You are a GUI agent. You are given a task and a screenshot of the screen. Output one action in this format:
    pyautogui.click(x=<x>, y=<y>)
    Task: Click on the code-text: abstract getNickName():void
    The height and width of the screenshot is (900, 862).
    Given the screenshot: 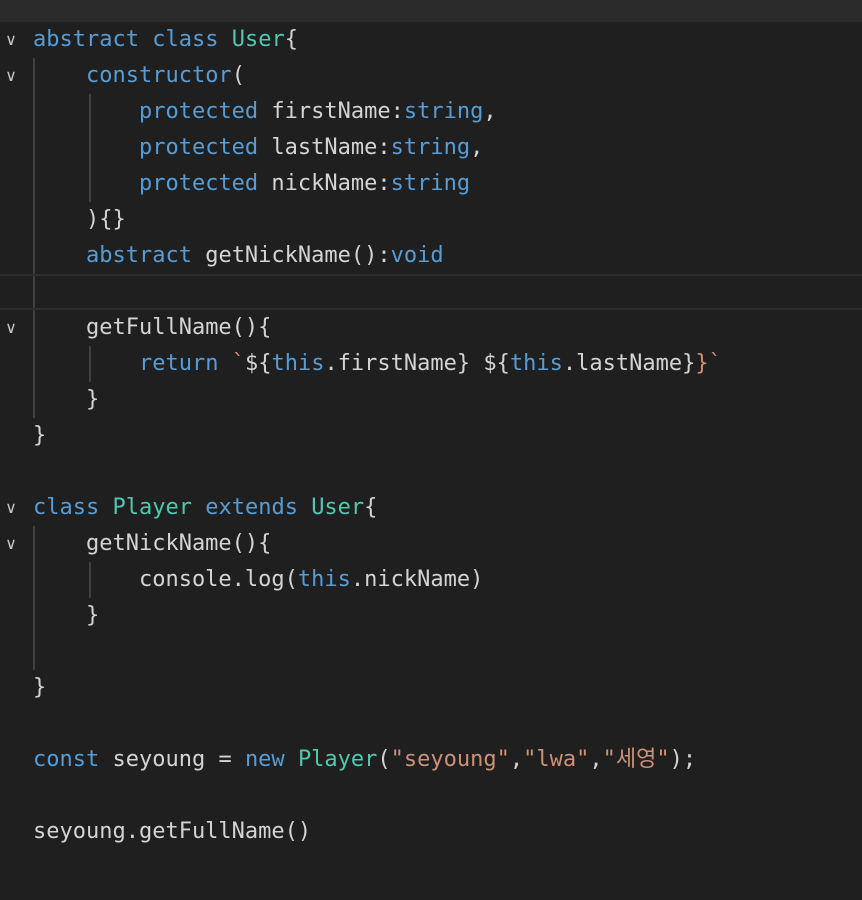 What is the action you would take?
    pyautogui.click(x=238, y=256)
    